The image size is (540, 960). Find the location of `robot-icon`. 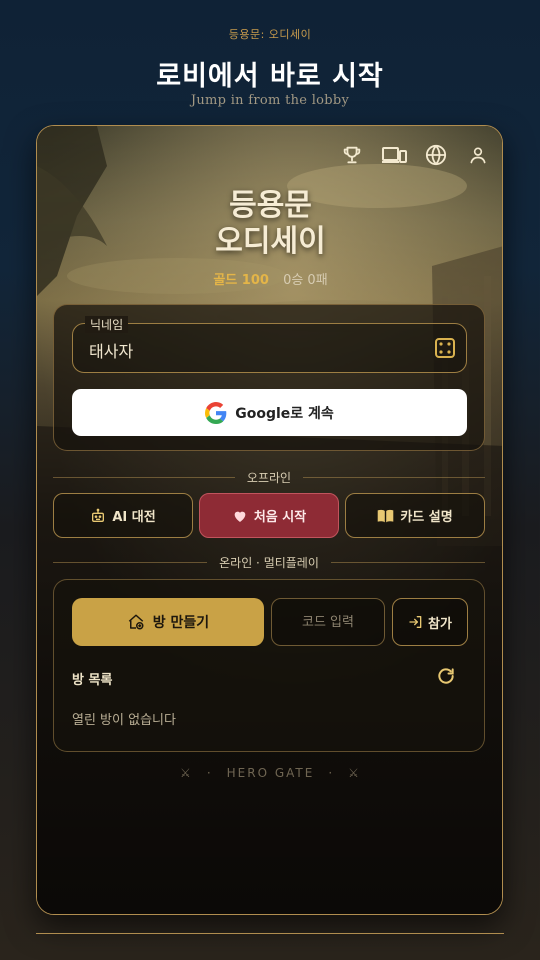

robot-icon is located at coordinates (98, 515).